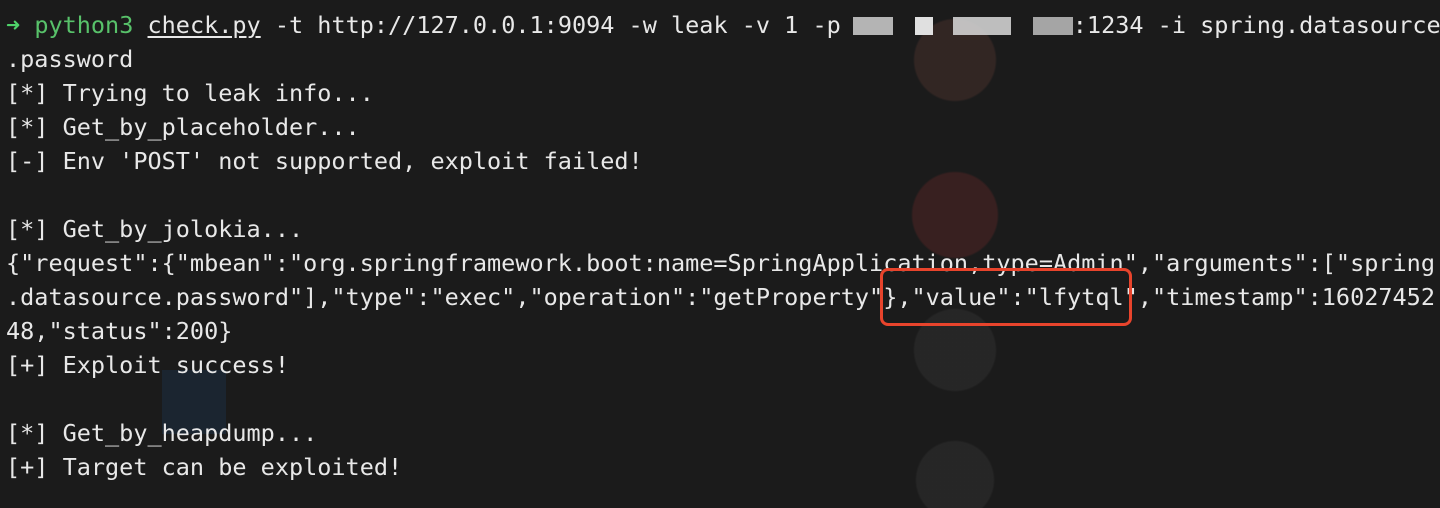 This screenshot has height=508, width=1440. I want to click on command-script: check.py, so click(204, 25).